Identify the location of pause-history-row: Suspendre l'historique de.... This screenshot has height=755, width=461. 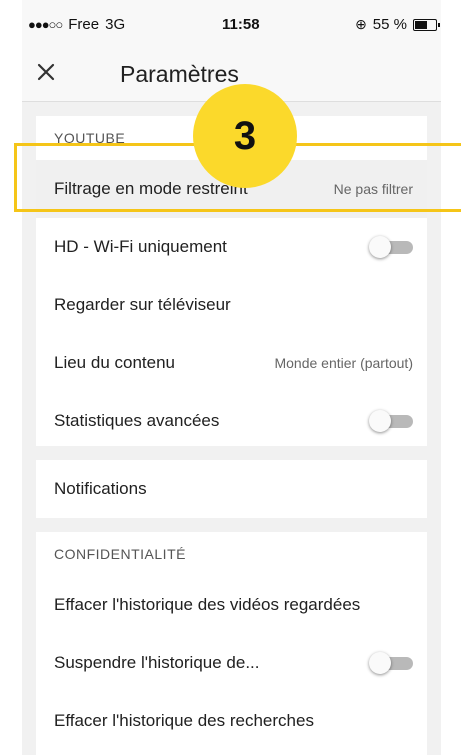
(231, 663).